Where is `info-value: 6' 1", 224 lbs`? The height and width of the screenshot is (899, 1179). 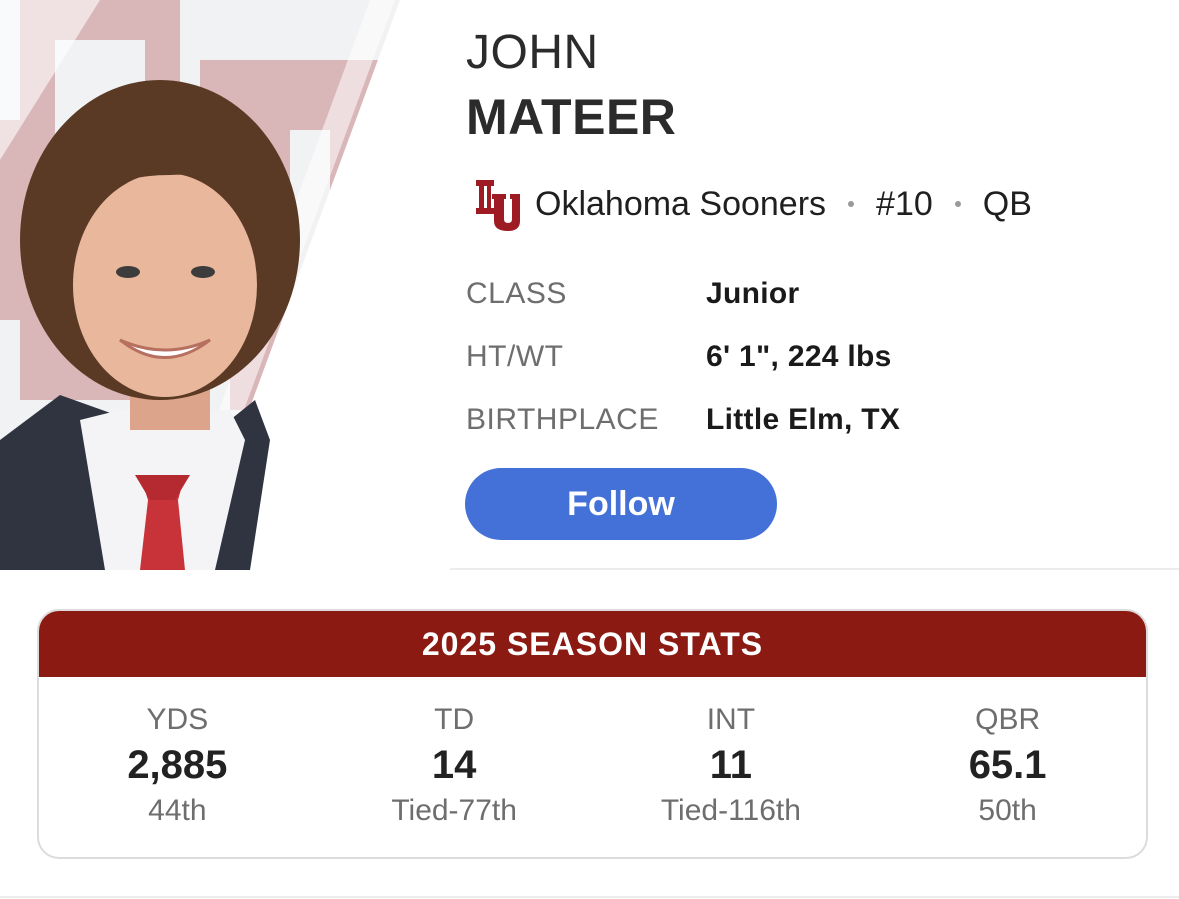 info-value: 6' 1", 224 lbs is located at coordinates (799, 356).